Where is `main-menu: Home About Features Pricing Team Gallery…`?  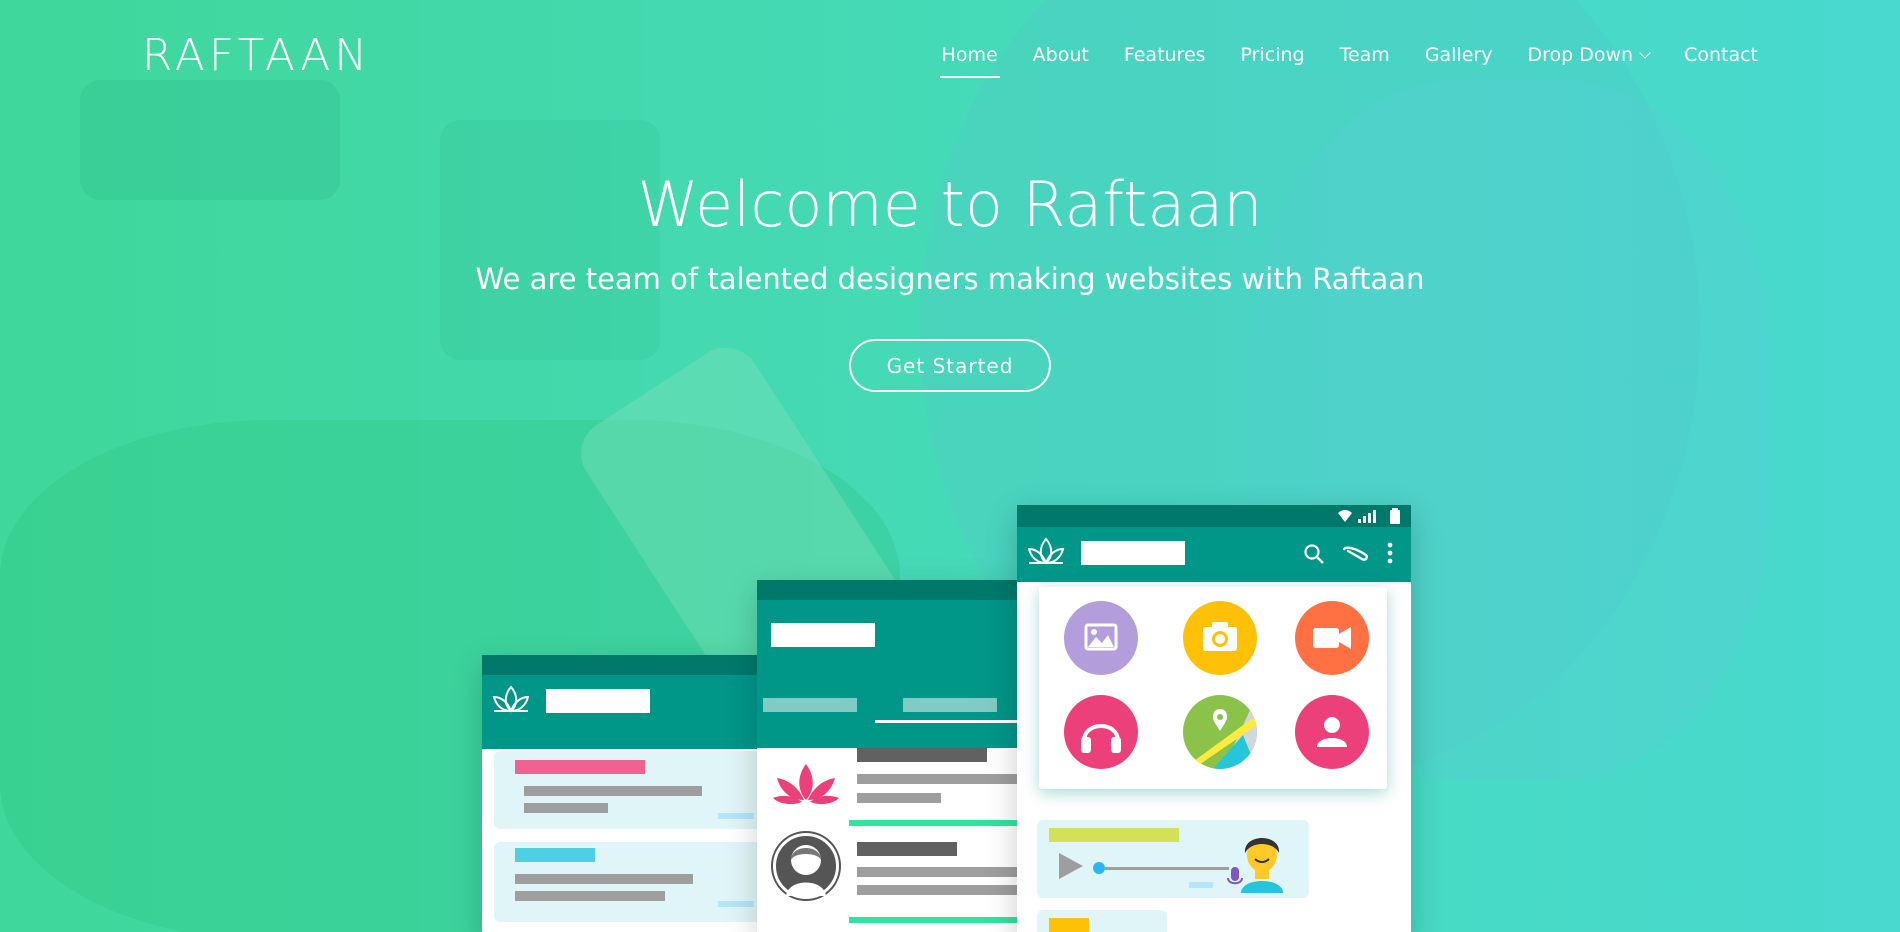 main-menu: Home About Features Pricing Team Gallery… is located at coordinates (1348, 61).